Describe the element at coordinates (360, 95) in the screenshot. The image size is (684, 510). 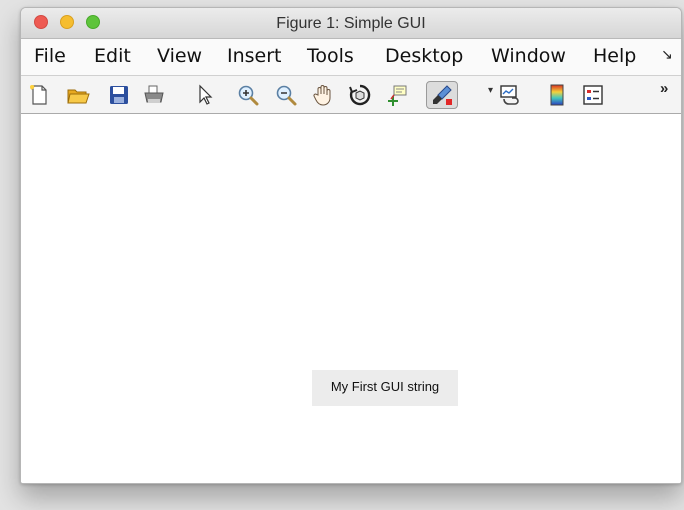
I see `rotate-3d-icon` at that location.